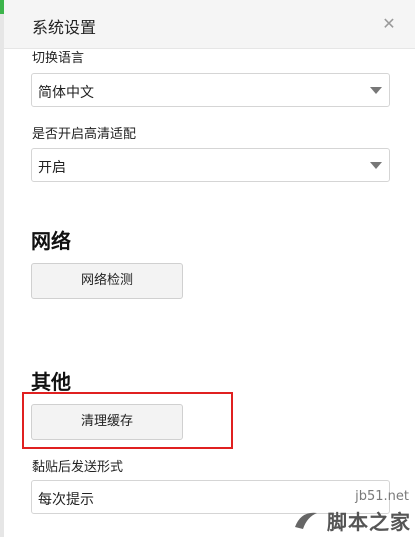 This screenshot has width=415, height=537. Describe the element at coordinates (66, 93) in the screenshot. I see `language-select-value: 简体中文` at that location.